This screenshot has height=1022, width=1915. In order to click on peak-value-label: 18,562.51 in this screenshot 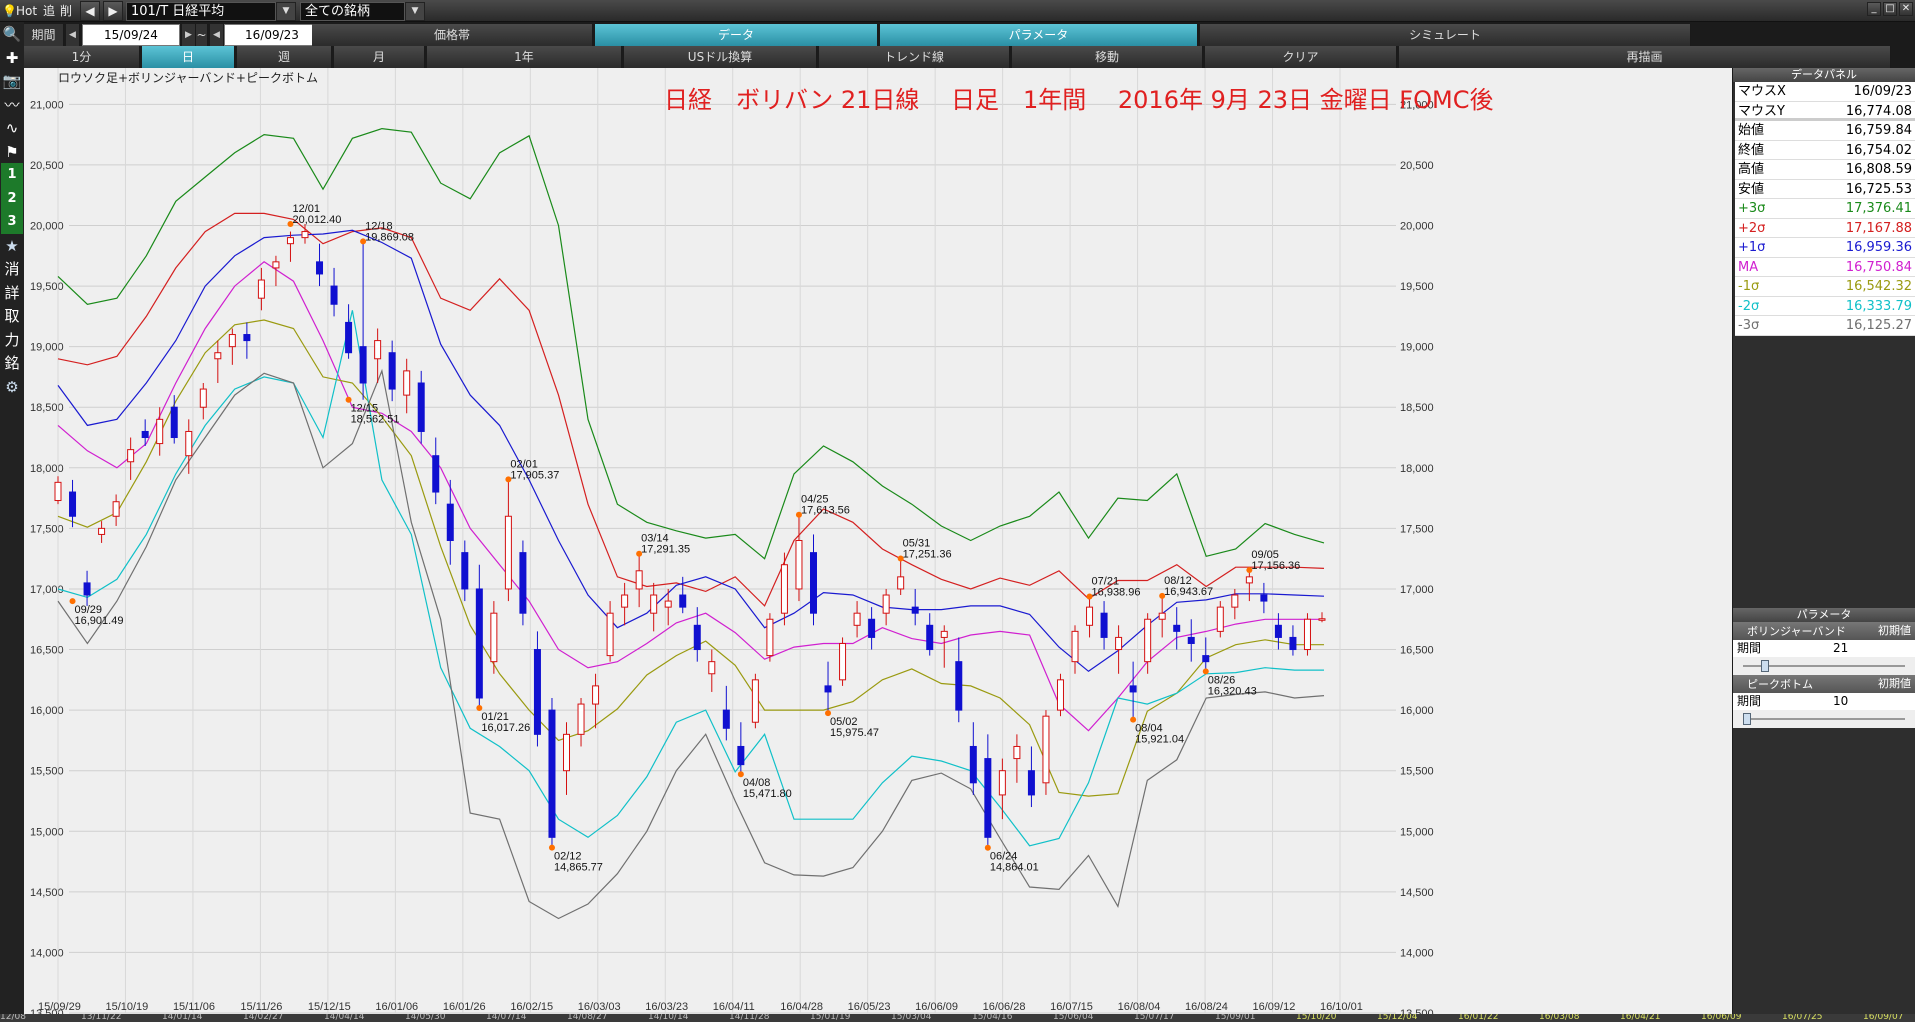, I will do `click(375, 420)`.